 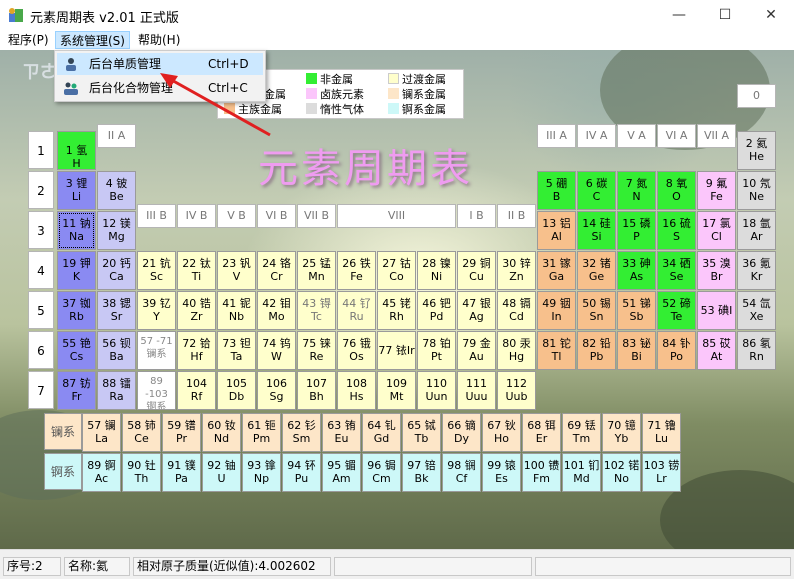 What do you see at coordinates (436, 350) in the screenshot?
I see `element-cell: 78 铂 Pt` at bounding box center [436, 350].